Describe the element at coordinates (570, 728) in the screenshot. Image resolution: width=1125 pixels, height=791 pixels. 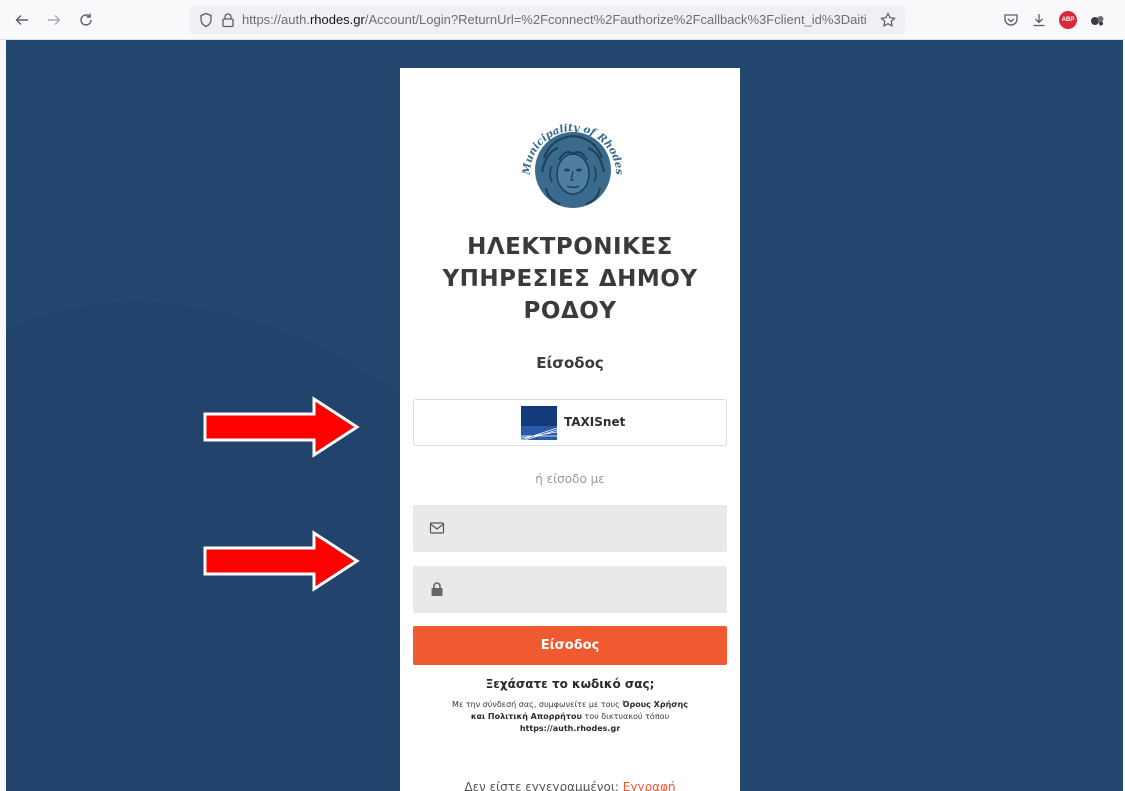
I see `terms-site-url: https://auth.rhodes.gr` at that location.